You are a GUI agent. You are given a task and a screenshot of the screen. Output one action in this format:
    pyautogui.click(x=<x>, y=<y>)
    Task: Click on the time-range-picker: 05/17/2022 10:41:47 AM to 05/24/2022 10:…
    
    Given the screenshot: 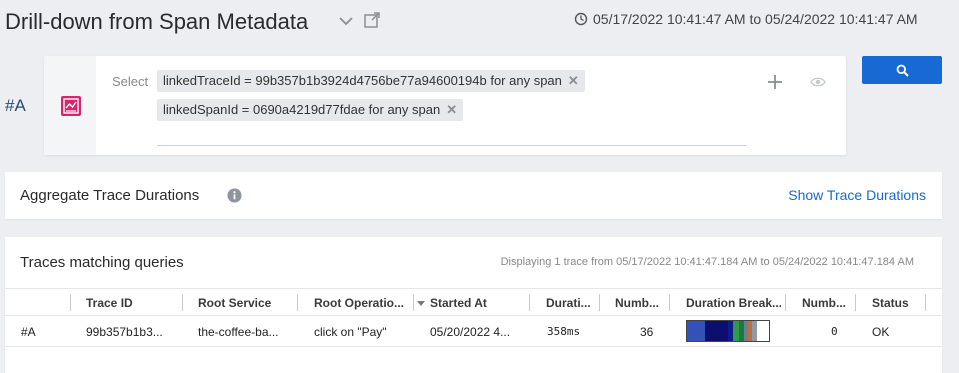 What is the action you would take?
    pyautogui.click(x=746, y=19)
    